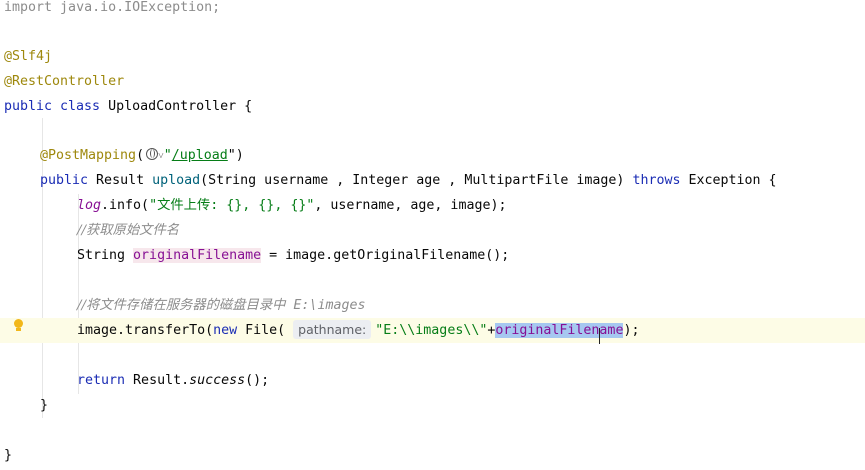 This screenshot has height=470, width=865. What do you see at coordinates (265, 330) in the screenshot?
I see `file-constructor: File(` at bounding box center [265, 330].